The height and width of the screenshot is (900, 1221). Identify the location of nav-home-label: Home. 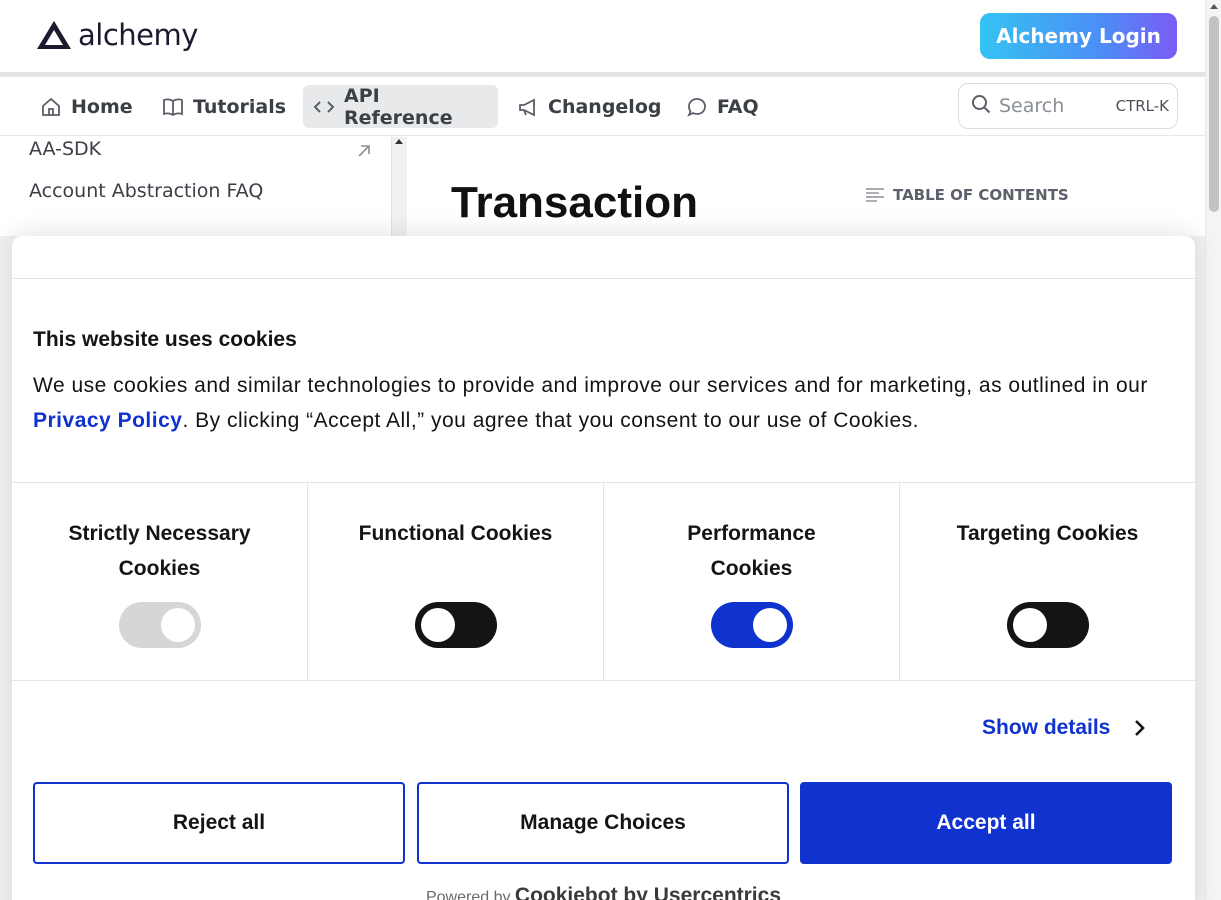
(102, 106).